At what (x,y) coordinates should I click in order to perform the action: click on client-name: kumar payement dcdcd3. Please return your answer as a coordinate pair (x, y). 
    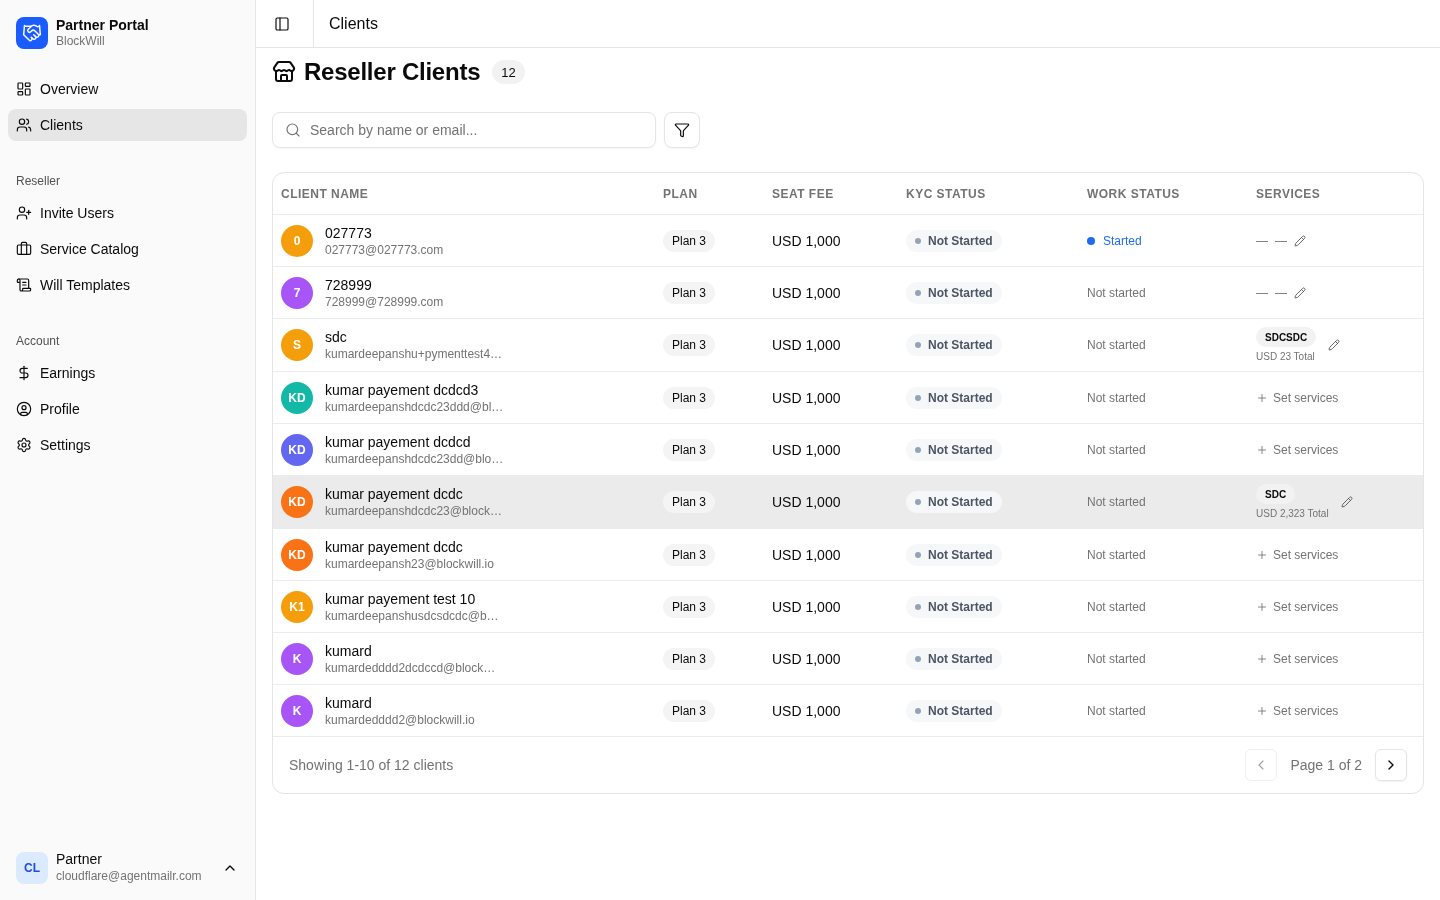
    Looking at the image, I should click on (402, 389).